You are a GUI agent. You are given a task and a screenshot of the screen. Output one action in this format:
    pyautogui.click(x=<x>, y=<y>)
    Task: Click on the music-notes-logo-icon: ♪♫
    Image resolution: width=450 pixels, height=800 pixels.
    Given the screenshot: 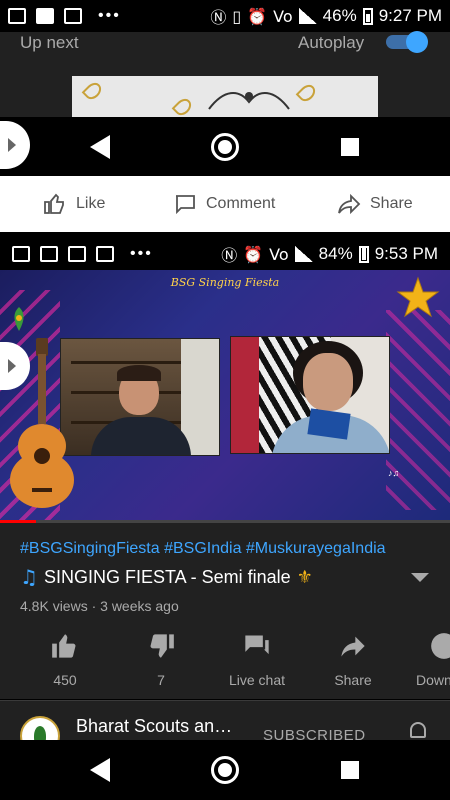 What is the action you would take?
    pyautogui.click(x=394, y=473)
    